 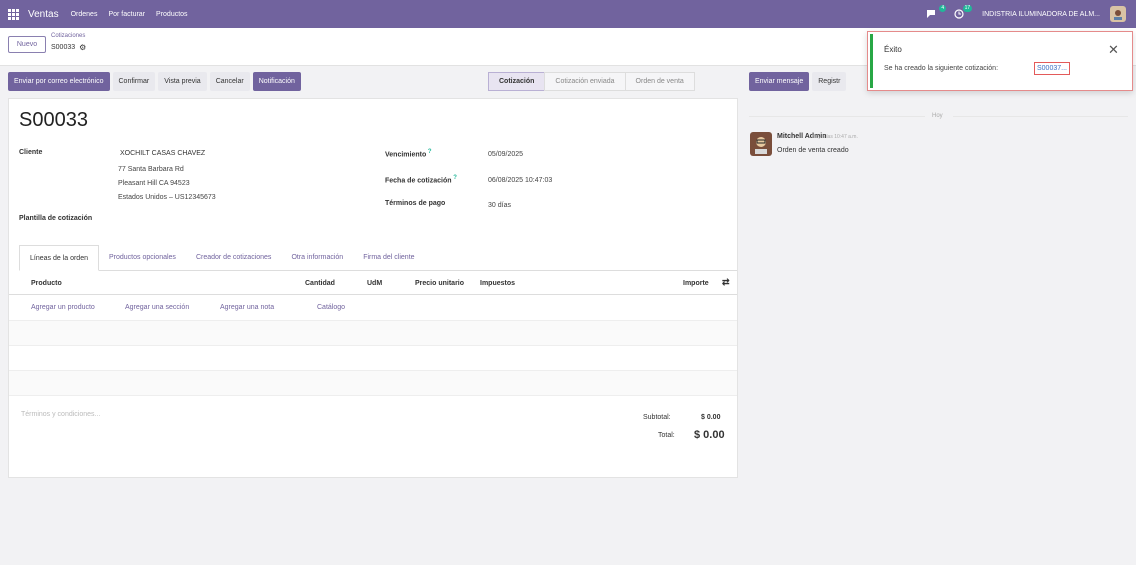 I want to click on expiry-label: Vencimiento ?, so click(x=408, y=153).